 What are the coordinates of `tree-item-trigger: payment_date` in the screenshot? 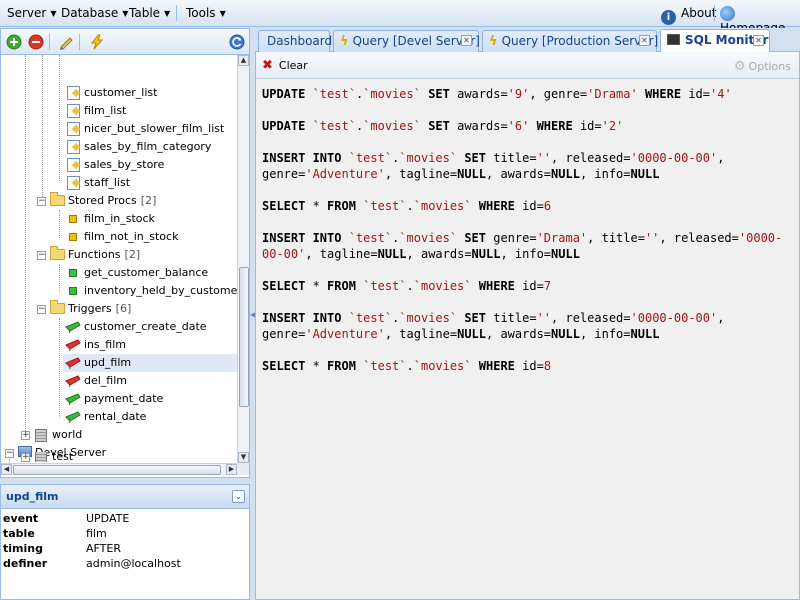 It's located at (114, 399).